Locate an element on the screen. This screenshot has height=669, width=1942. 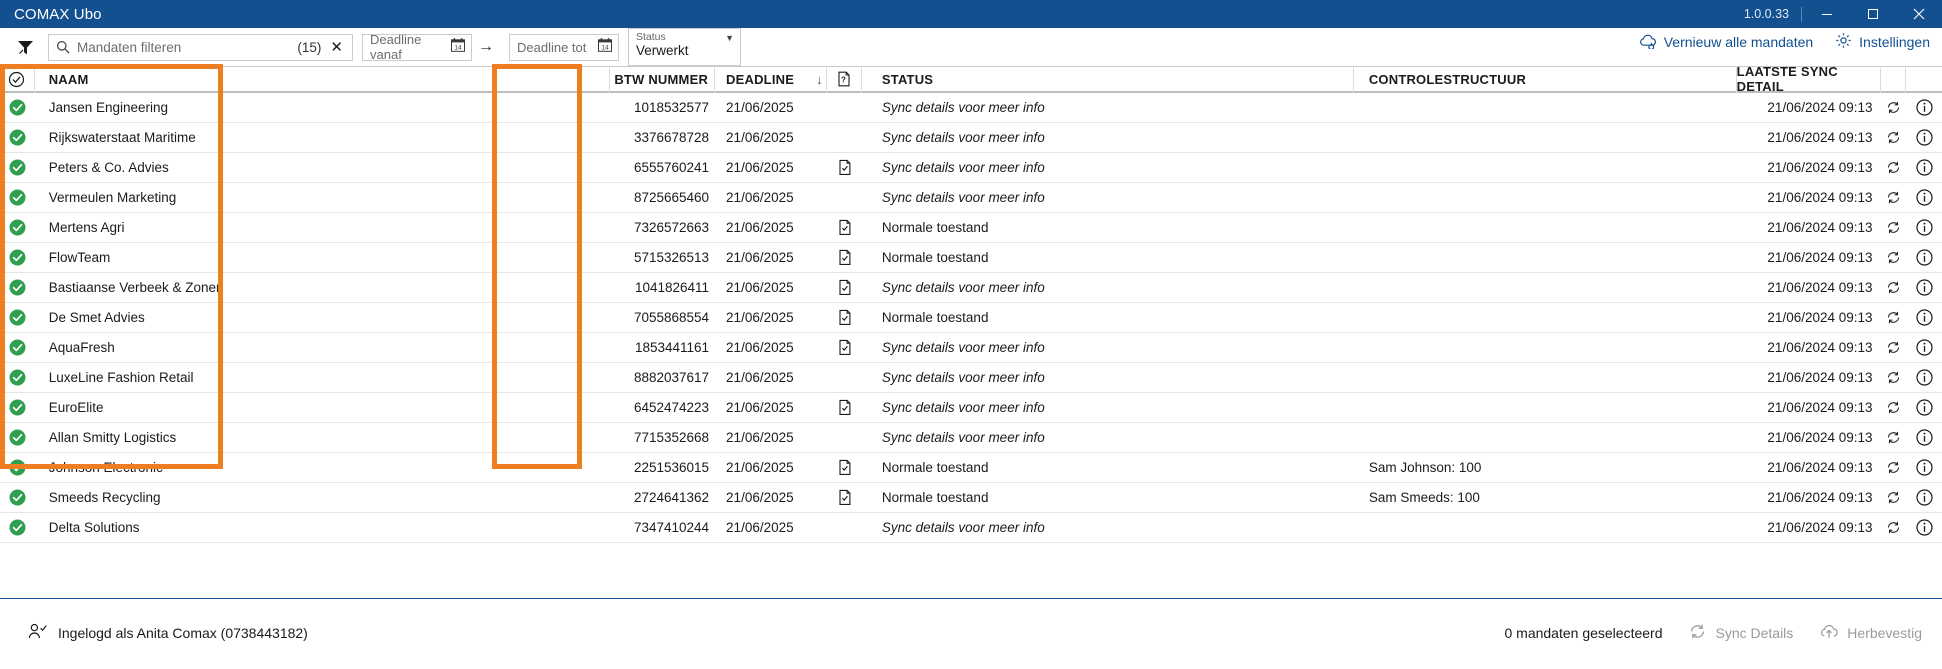
row-controlestructuur is located at coordinates (1545, 408).